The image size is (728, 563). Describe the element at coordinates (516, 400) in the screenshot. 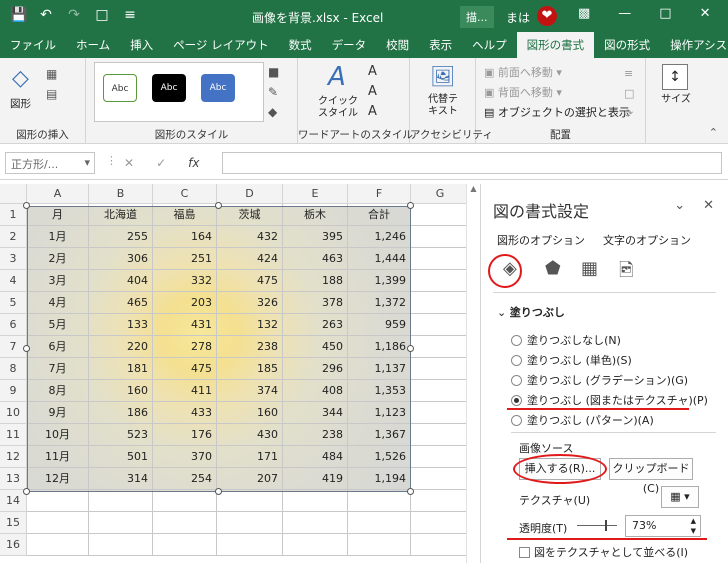

I see `radio-dot-selected` at that location.